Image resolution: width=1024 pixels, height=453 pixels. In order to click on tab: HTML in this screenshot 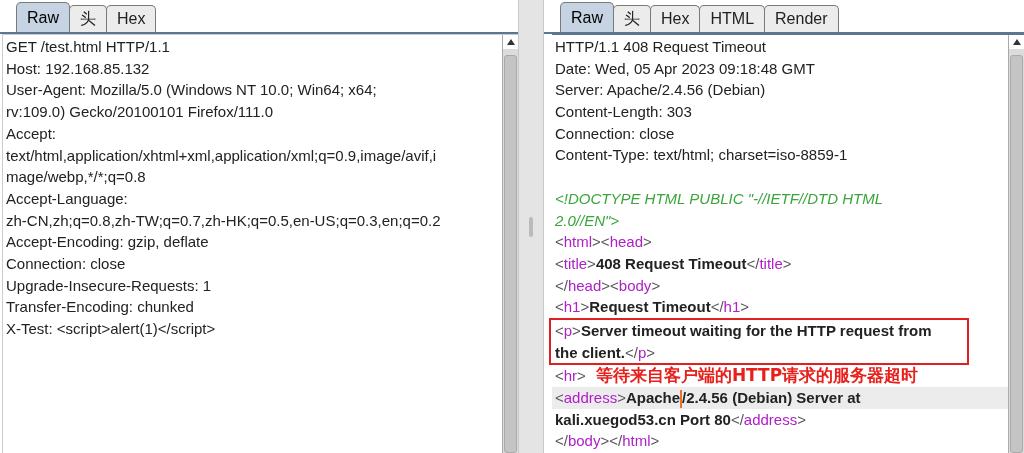, I will do `click(732, 18)`.